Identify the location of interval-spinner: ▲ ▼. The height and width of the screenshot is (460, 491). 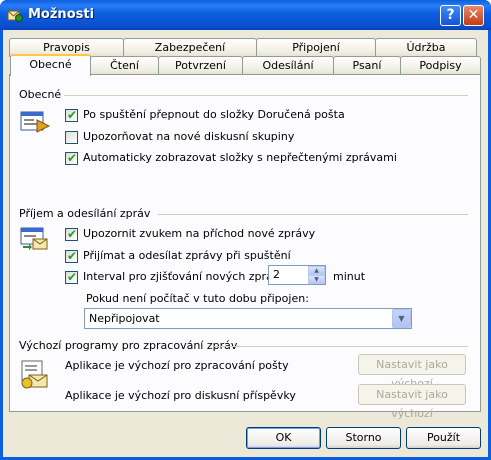
(316, 275).